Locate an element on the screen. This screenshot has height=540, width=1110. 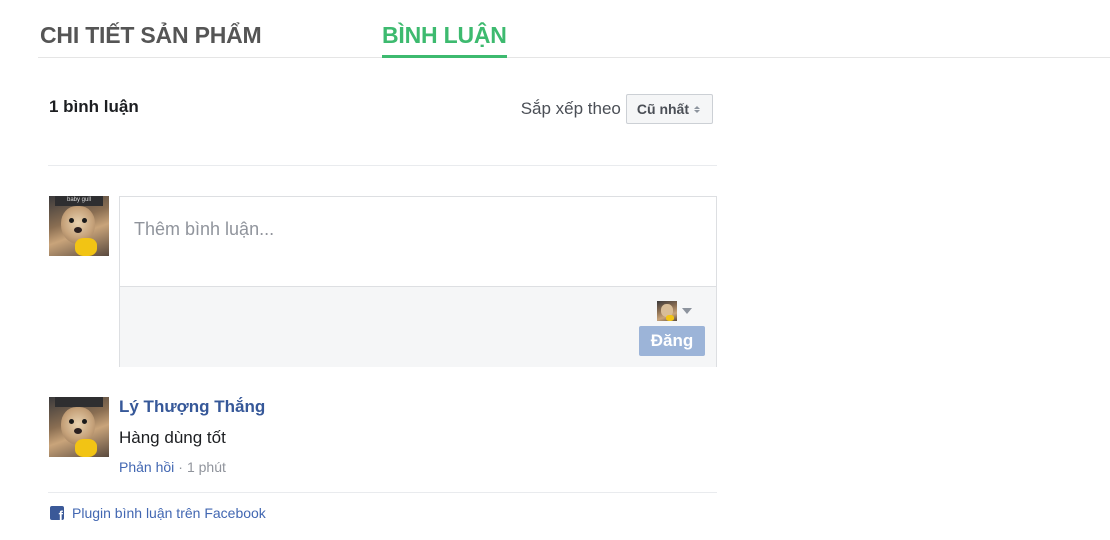
sort-control: Sắp xếp theo Cũ nhất is located at coordinates (617, 109).